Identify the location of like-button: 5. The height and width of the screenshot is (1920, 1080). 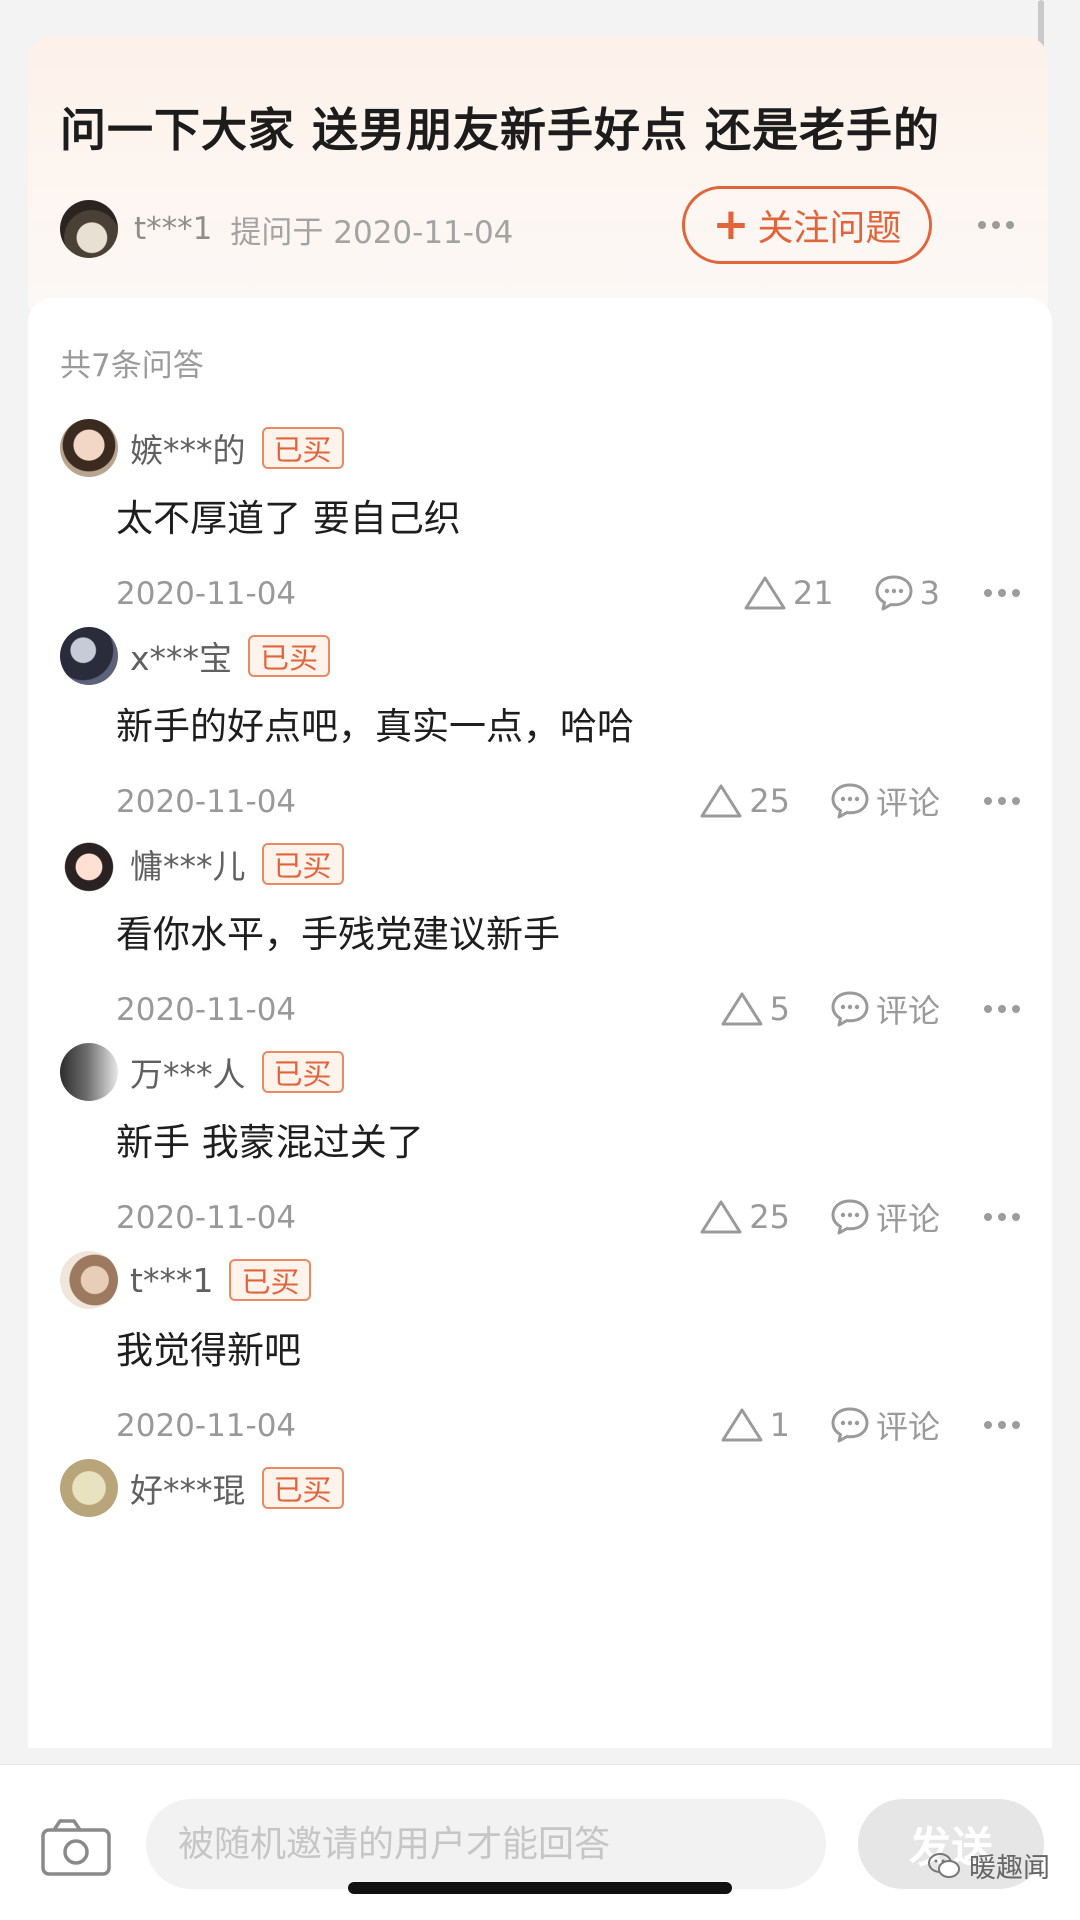
(755, 1009).